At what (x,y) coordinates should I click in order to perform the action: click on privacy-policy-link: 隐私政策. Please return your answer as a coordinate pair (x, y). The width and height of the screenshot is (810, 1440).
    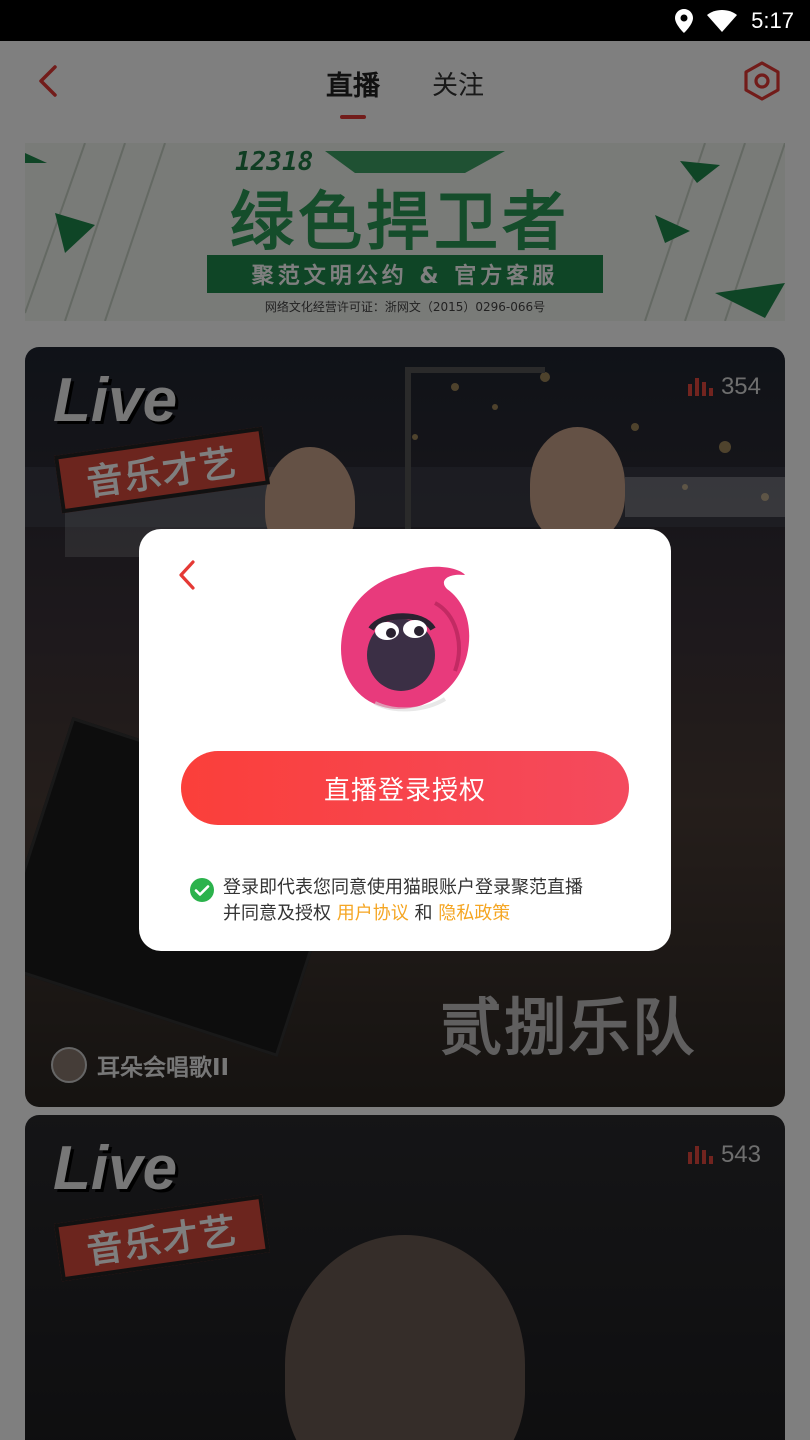
    Looking at the image, I should click on (474, 913).